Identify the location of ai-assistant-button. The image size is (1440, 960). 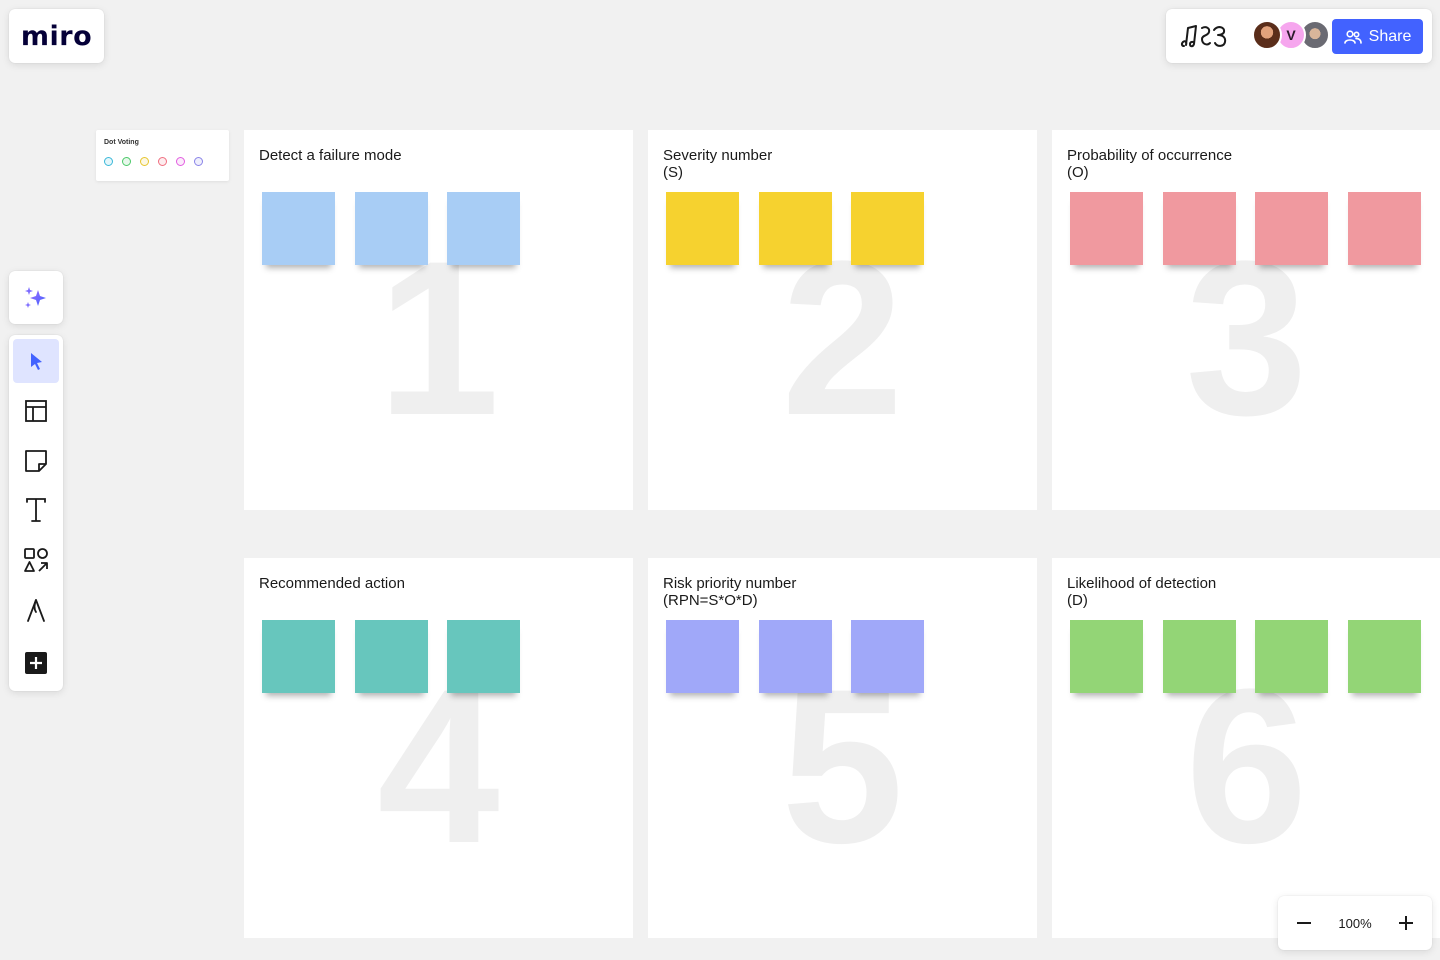
(36, 297).